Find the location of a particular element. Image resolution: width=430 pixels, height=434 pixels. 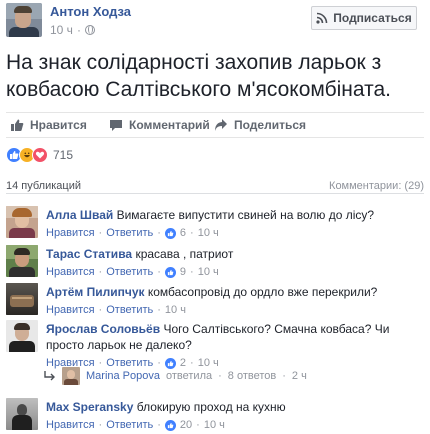

comment-button: Комментарий is located at coordinates (159, 125).